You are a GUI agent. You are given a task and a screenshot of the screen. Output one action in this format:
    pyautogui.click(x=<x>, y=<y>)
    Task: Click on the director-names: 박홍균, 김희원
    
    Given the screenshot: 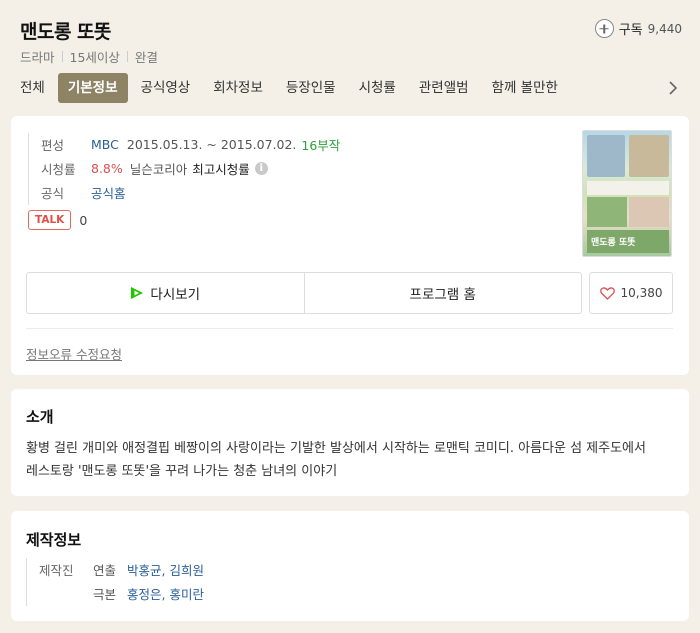 What is the action you would take?
    pyautogui.click(x=165, y=569)
    